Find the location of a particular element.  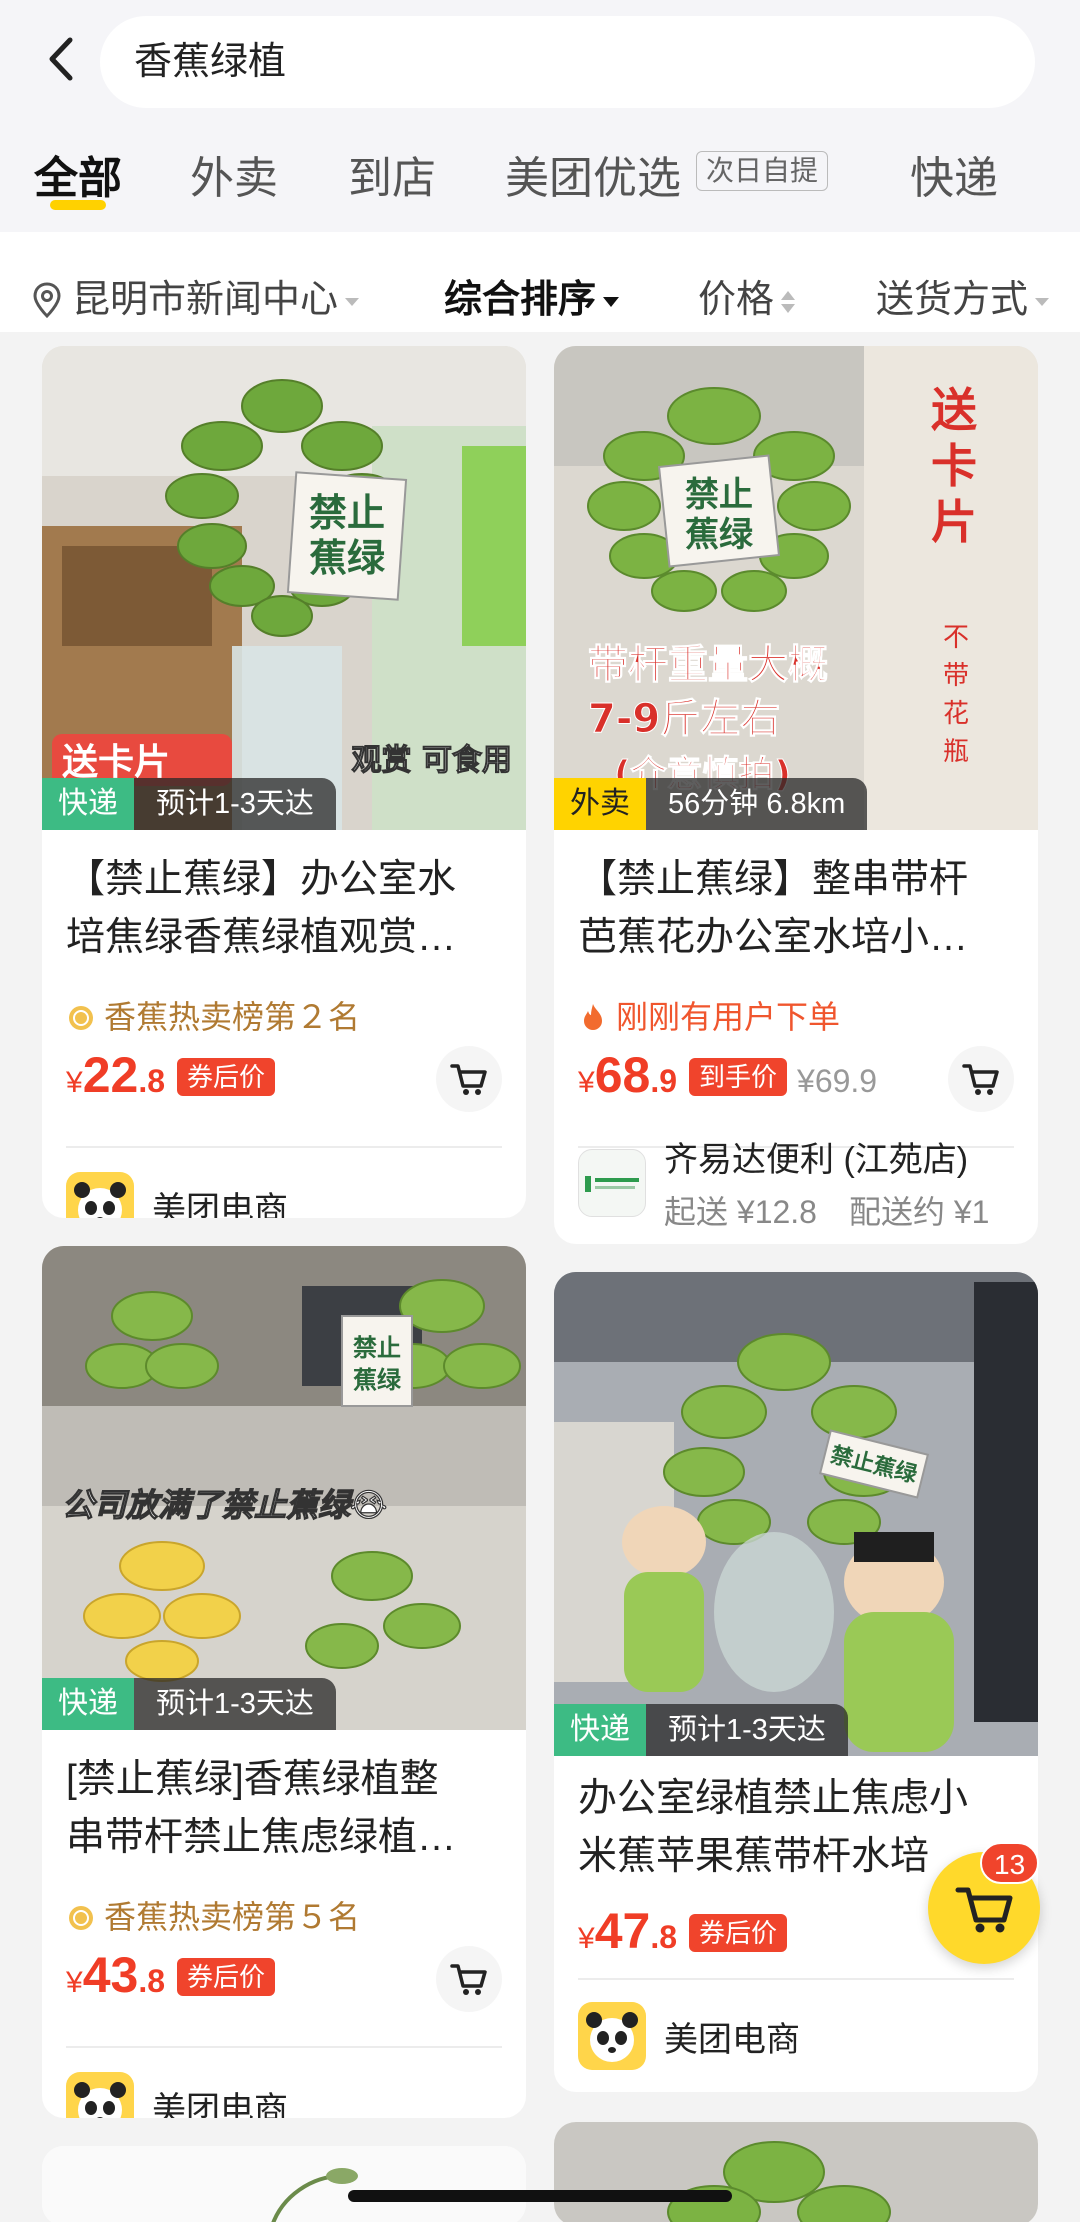

price-integer: 43 is located at coordinates (110, 1975).